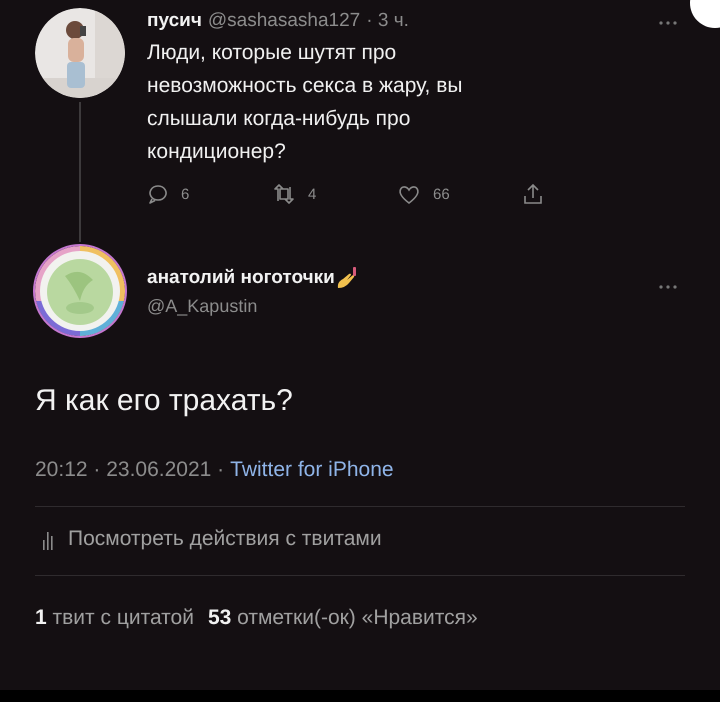 Image resolution: width=720 pixels, height=702 pixels. I want to click on action-count: 66, so click(441, 194).